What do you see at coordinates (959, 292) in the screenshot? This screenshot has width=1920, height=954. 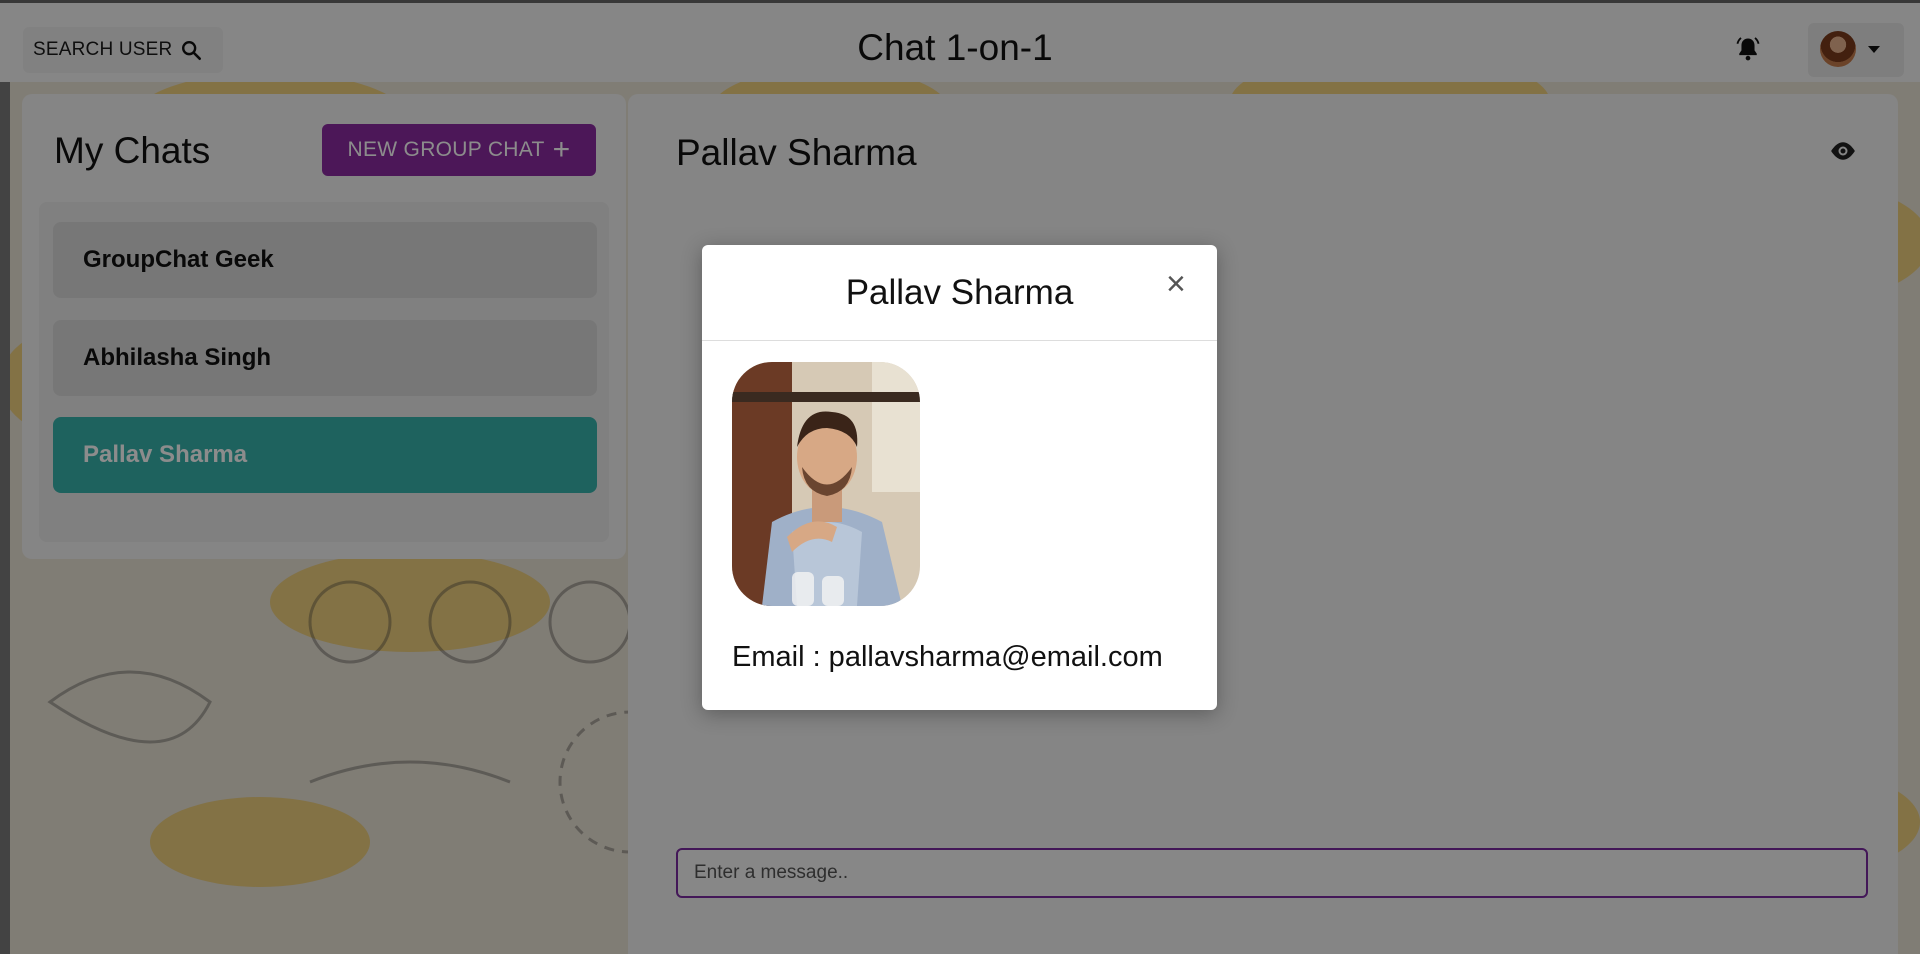 I see `modal-title: Pallav Sharma` at bounding box center [959, 292].